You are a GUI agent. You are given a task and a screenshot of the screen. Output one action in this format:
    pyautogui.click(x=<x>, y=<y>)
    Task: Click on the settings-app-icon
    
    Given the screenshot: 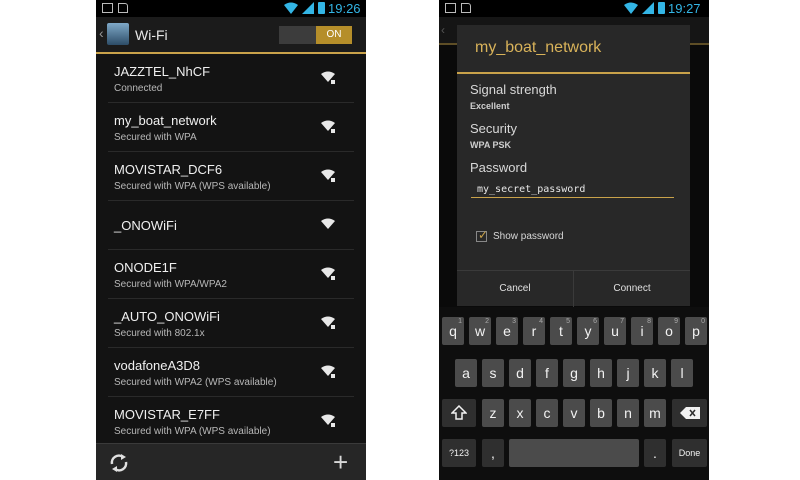 What is the action you would take?
    pyautogui.click(x=118, y=34)
    